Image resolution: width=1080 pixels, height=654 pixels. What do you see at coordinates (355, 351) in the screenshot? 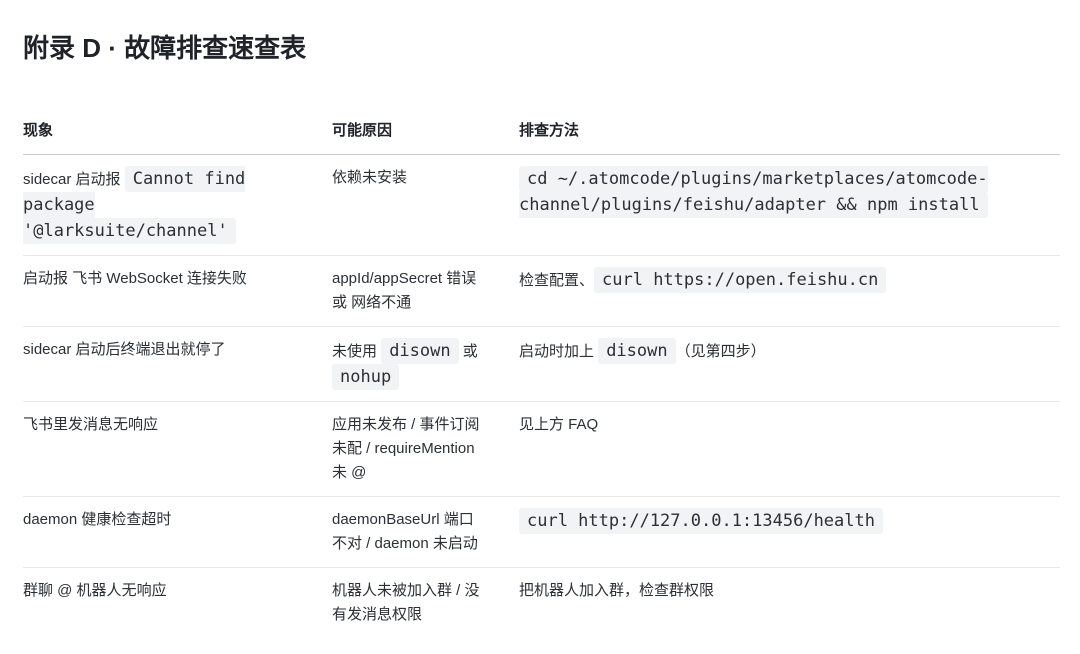
I see `cell-text: 未使用` at bounding box center [355, 351].